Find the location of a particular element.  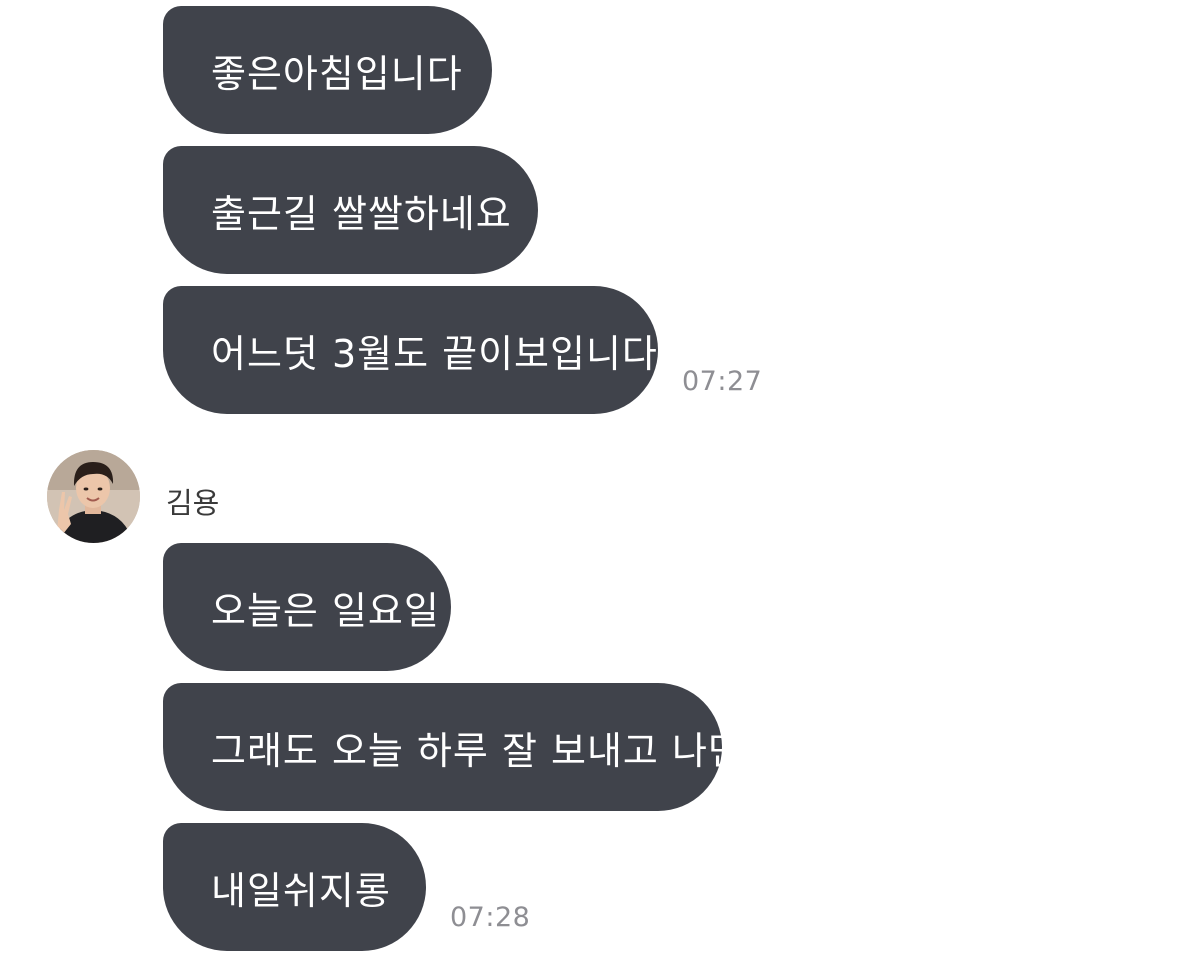

message-bubble: 그래도 오늘 하루 잘 보내고 나면 is located at coordinates (453, 747).